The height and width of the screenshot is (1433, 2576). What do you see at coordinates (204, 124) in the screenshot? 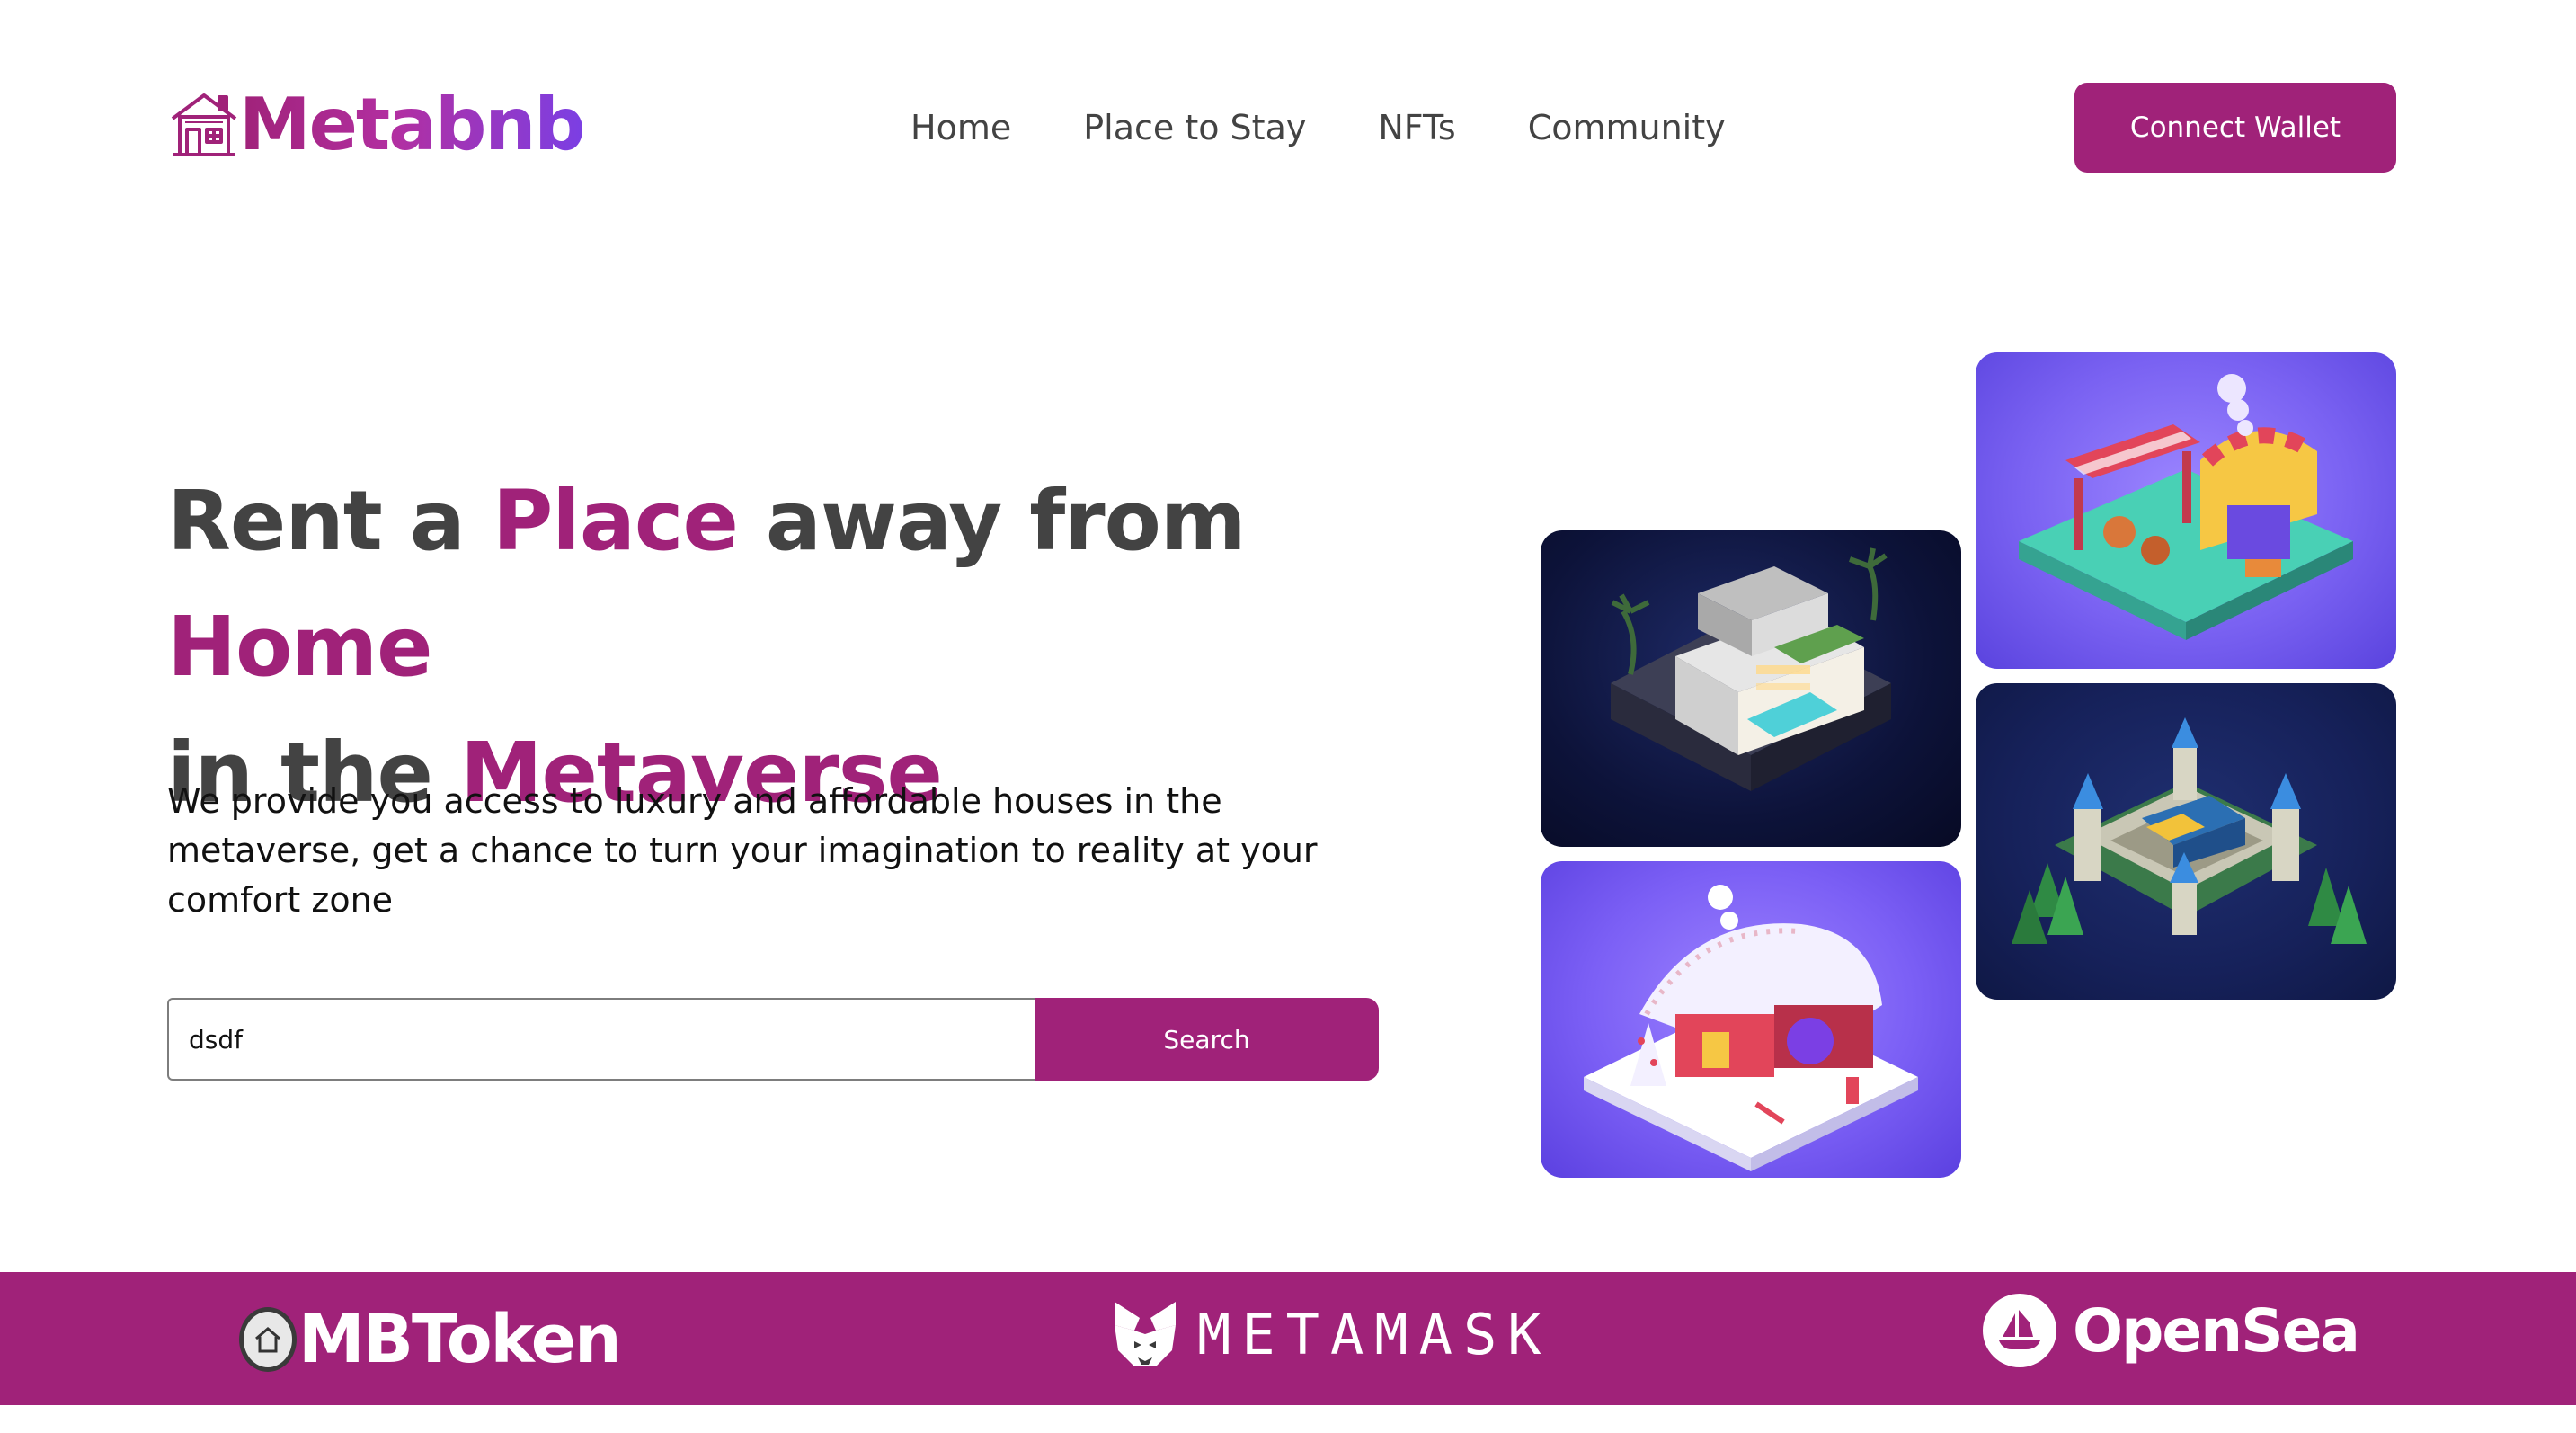
I see `house-icon` at bounding box center [204, 124].